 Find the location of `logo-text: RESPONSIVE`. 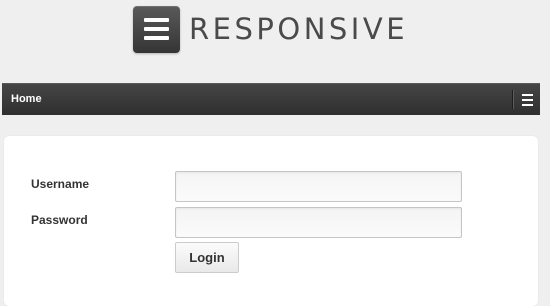

logo-text: RESPONSIVE is located at coordinates (299, 29).